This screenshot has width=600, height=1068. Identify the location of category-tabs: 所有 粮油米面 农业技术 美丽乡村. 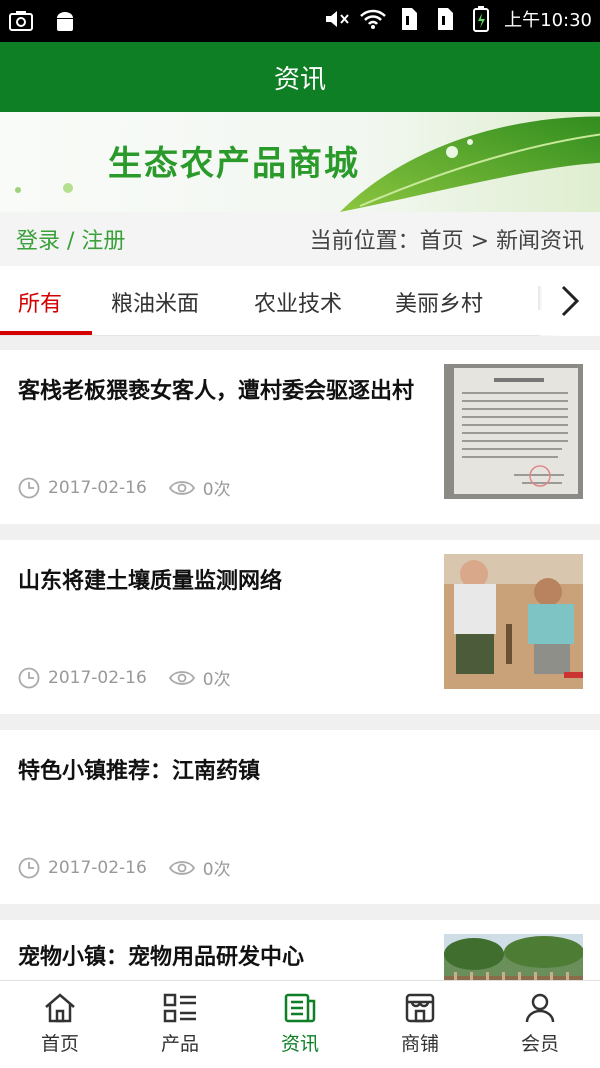
(300, 301).